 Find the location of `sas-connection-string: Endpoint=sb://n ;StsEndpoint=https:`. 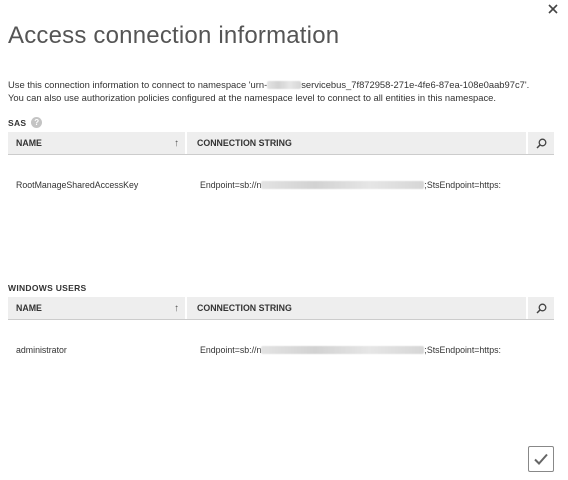

sas-connection-string: Endpoint=sb://n ;StsEndpoint=https: is located at coordinates (370, 185).